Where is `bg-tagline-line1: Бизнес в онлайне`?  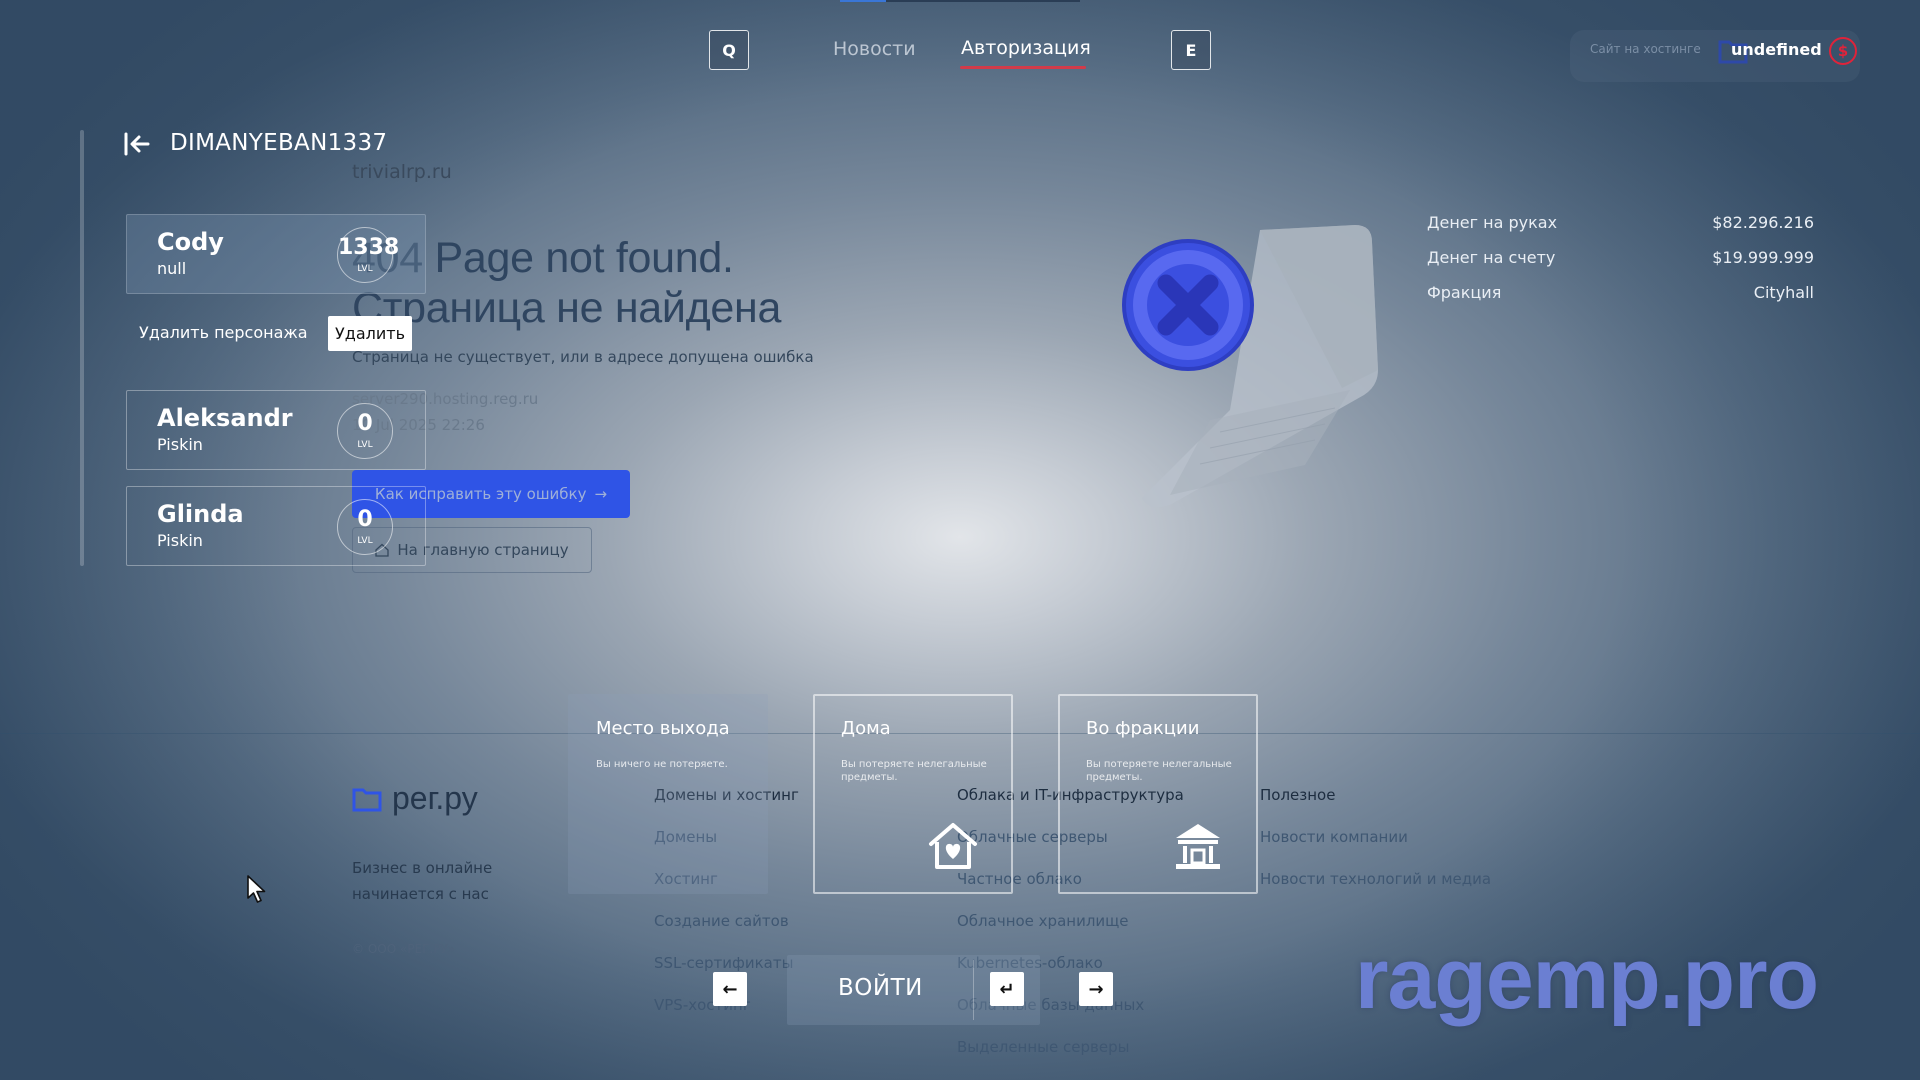
bg-tagline-line1: Бизнес в онлайне is located at coordinates (422, 868).